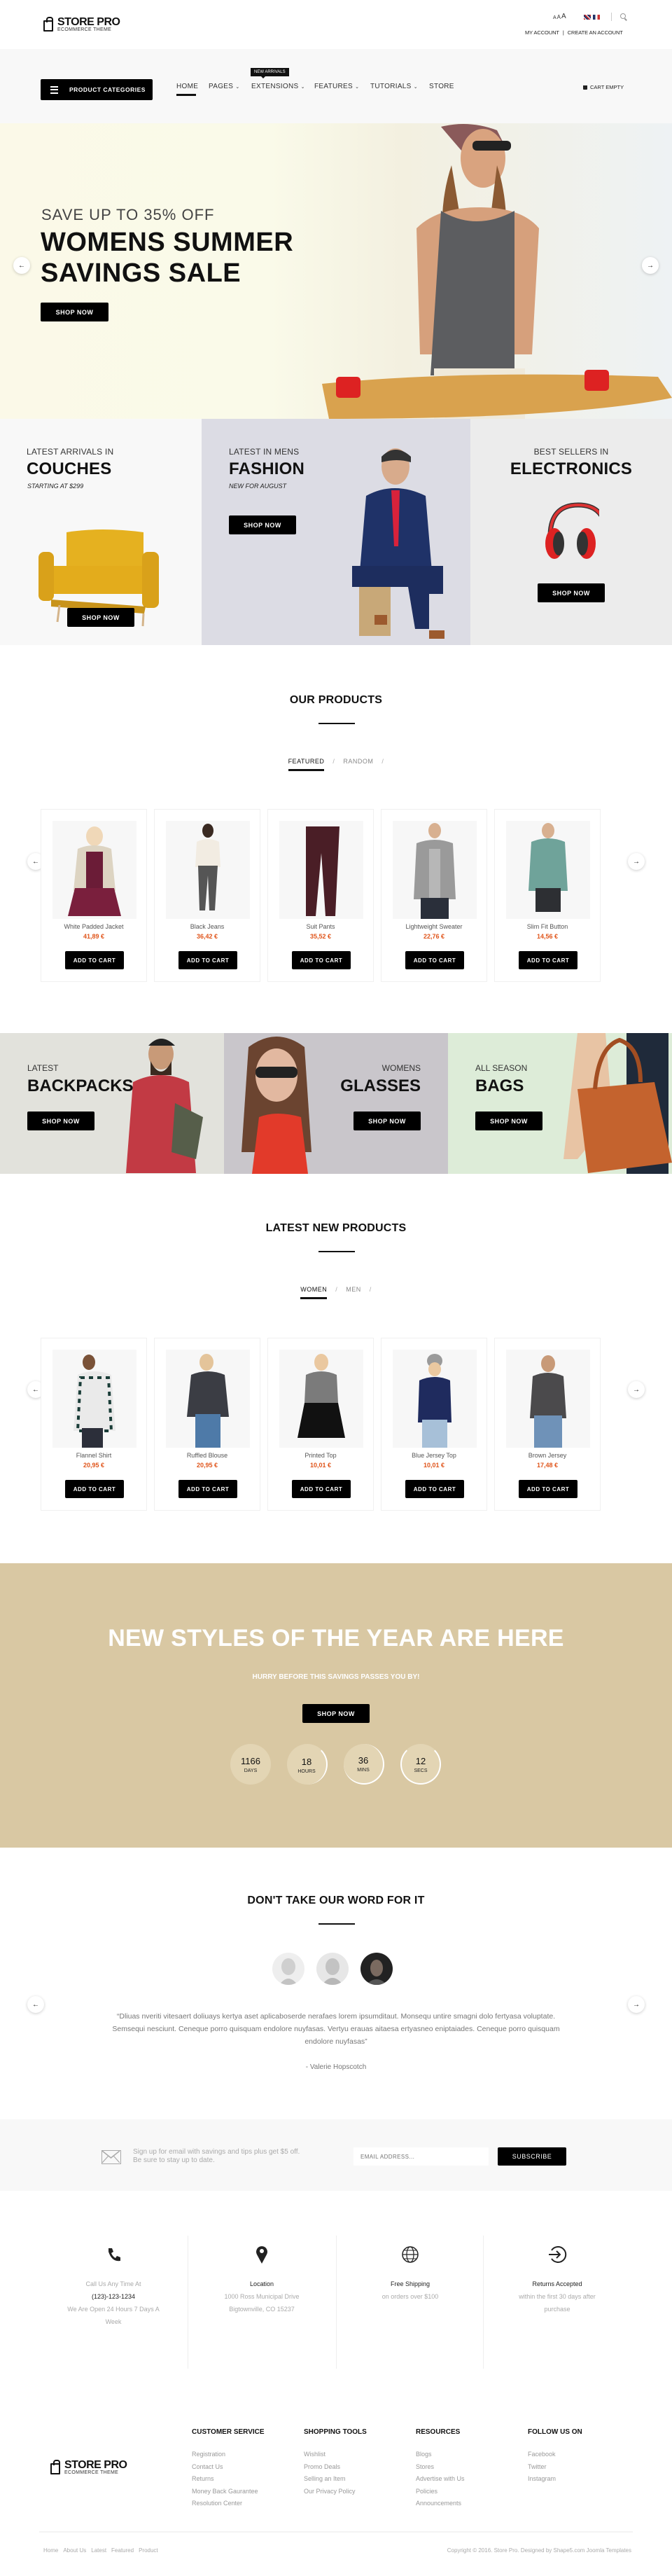  Describe the element at coordinates (336, 1713) in the screenshot. I see `promo-shop-now-button: SHOP NOW` at that location.